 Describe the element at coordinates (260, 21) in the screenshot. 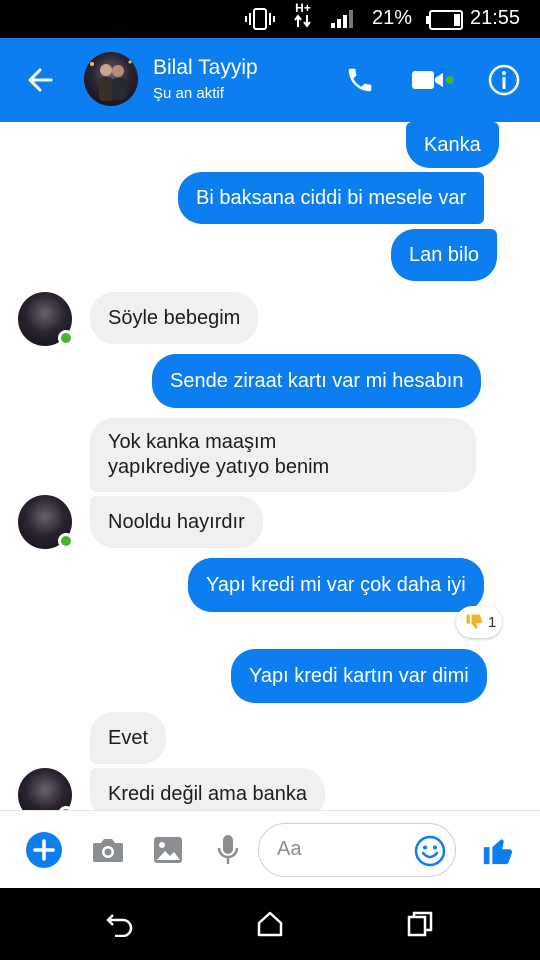

I see `vibrate-icon` at that location.